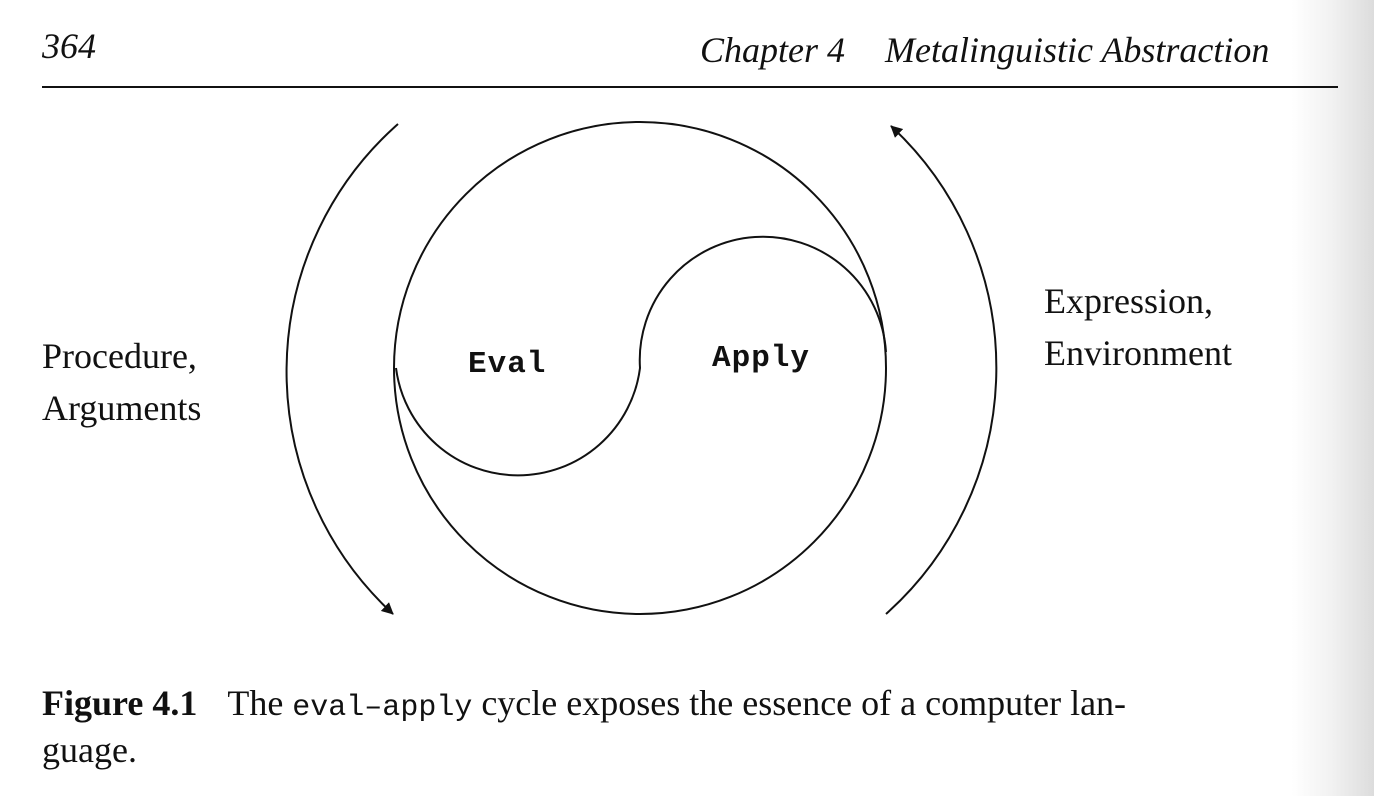 The height and width of the screenshot is (796, 1374). I want to click on eval-label: Eval, so click(507, 364).